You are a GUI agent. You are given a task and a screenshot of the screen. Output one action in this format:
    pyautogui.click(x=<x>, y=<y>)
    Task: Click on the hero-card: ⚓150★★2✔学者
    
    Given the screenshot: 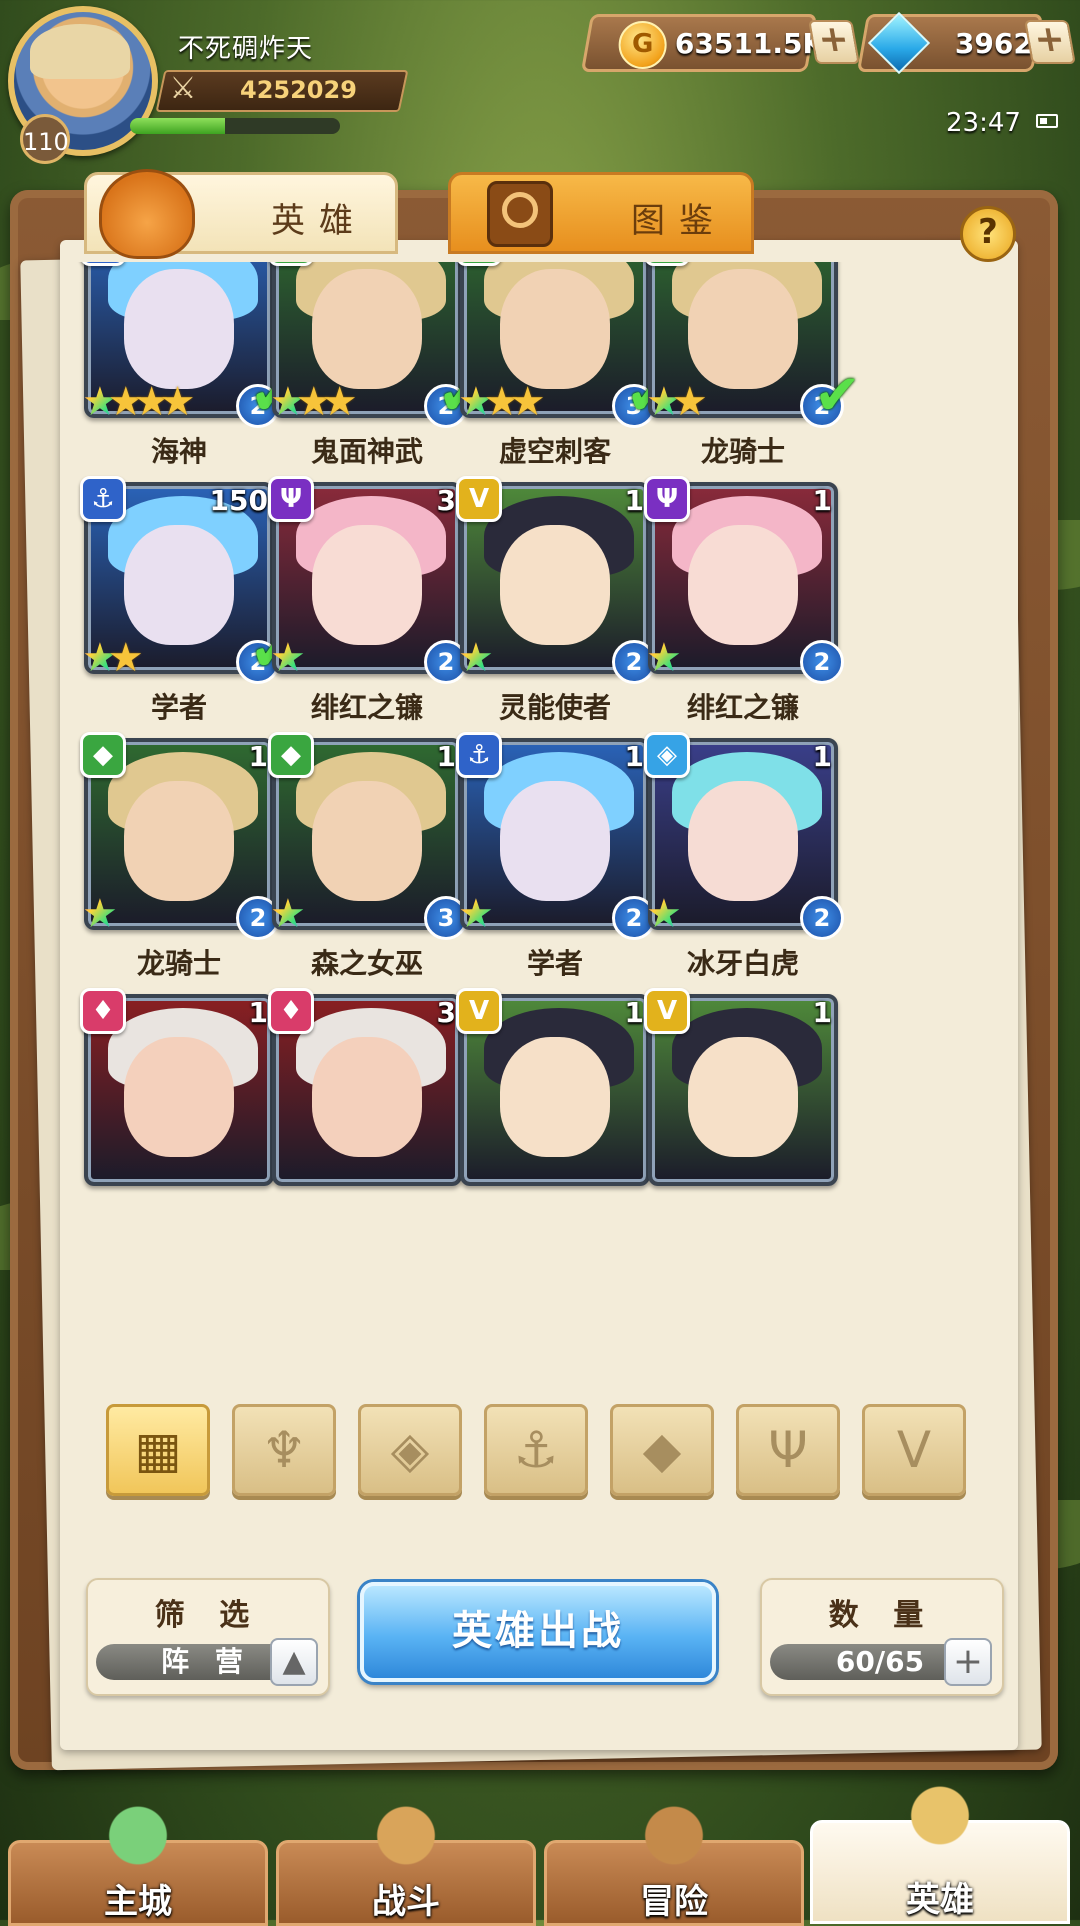 What is the action you would take?
    pyautogui.click(x=178, y=599)
    